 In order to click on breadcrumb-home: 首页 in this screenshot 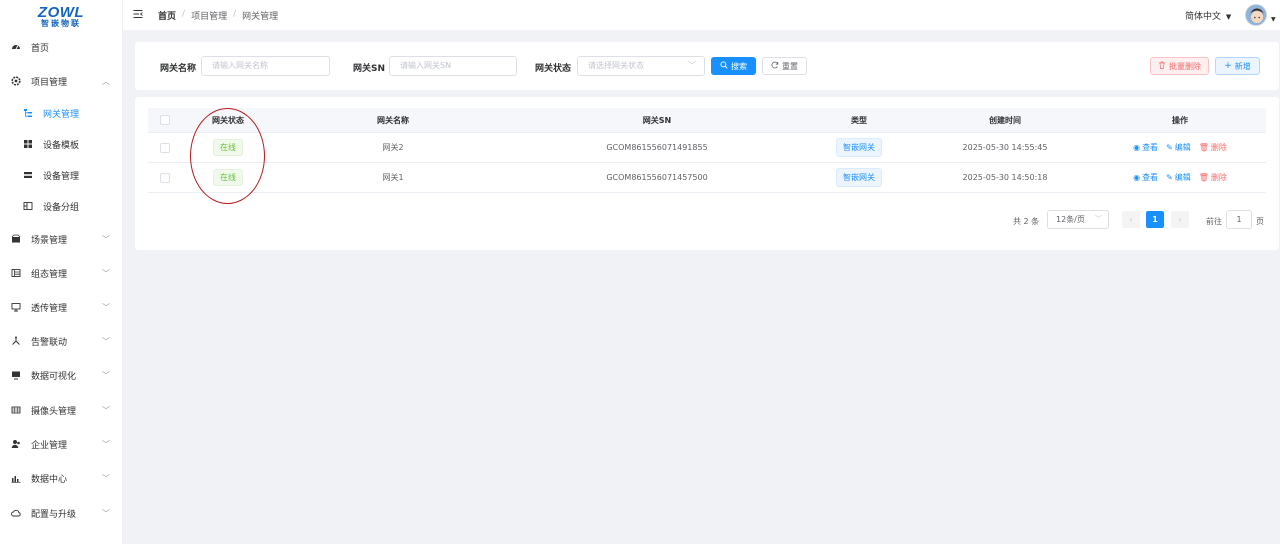, I will do `click(167, 15)`.